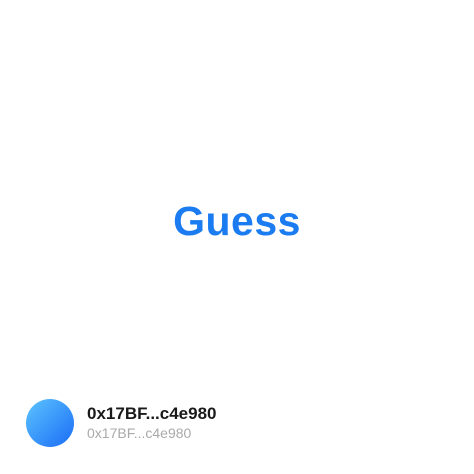 The image size is (474, 474). What do you see at coordinates (152, 413) in the screenshot?
I see `account-address-primary: 0x17BF...c4e980` at bounding box center [152, 413].